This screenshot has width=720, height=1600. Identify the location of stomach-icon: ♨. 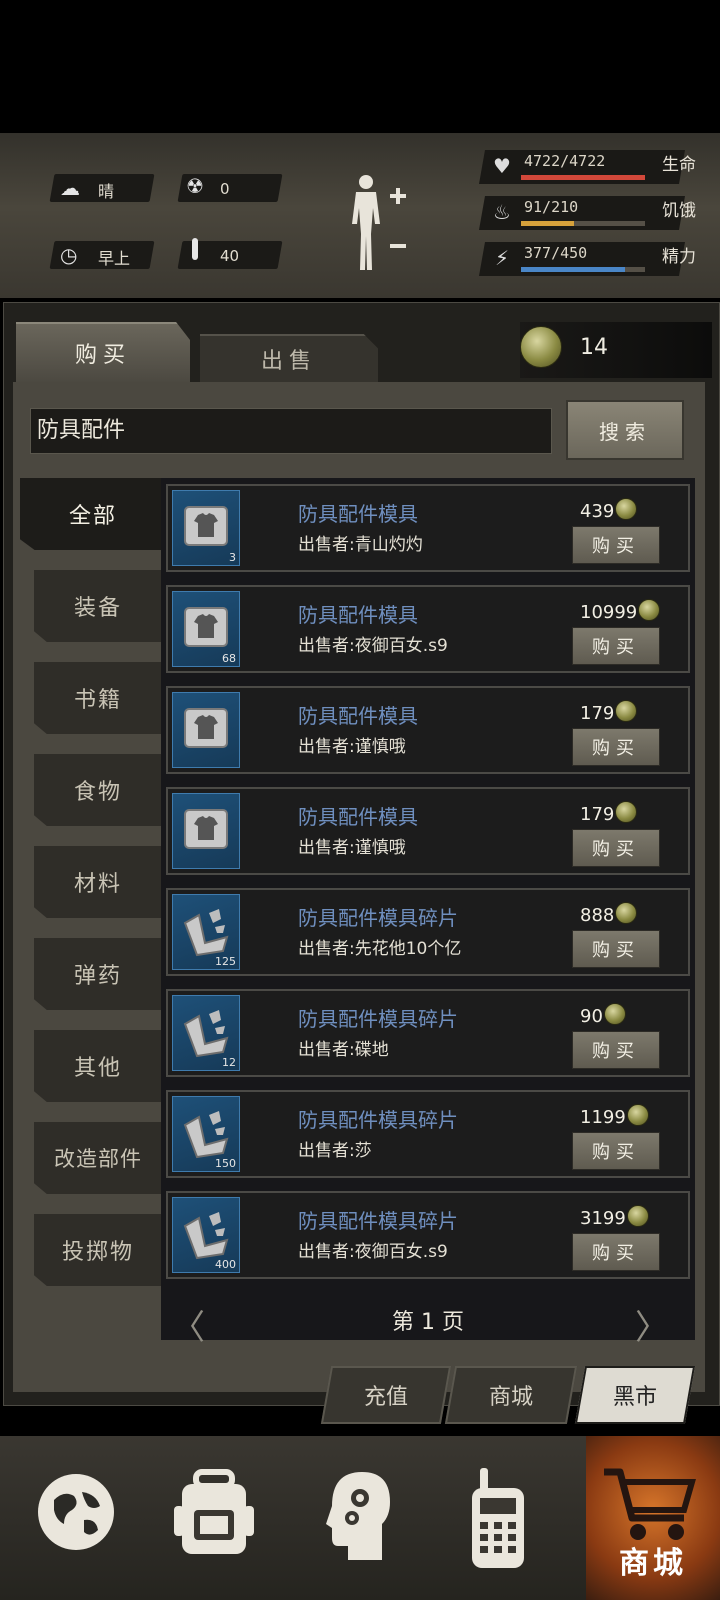
(502, 212).